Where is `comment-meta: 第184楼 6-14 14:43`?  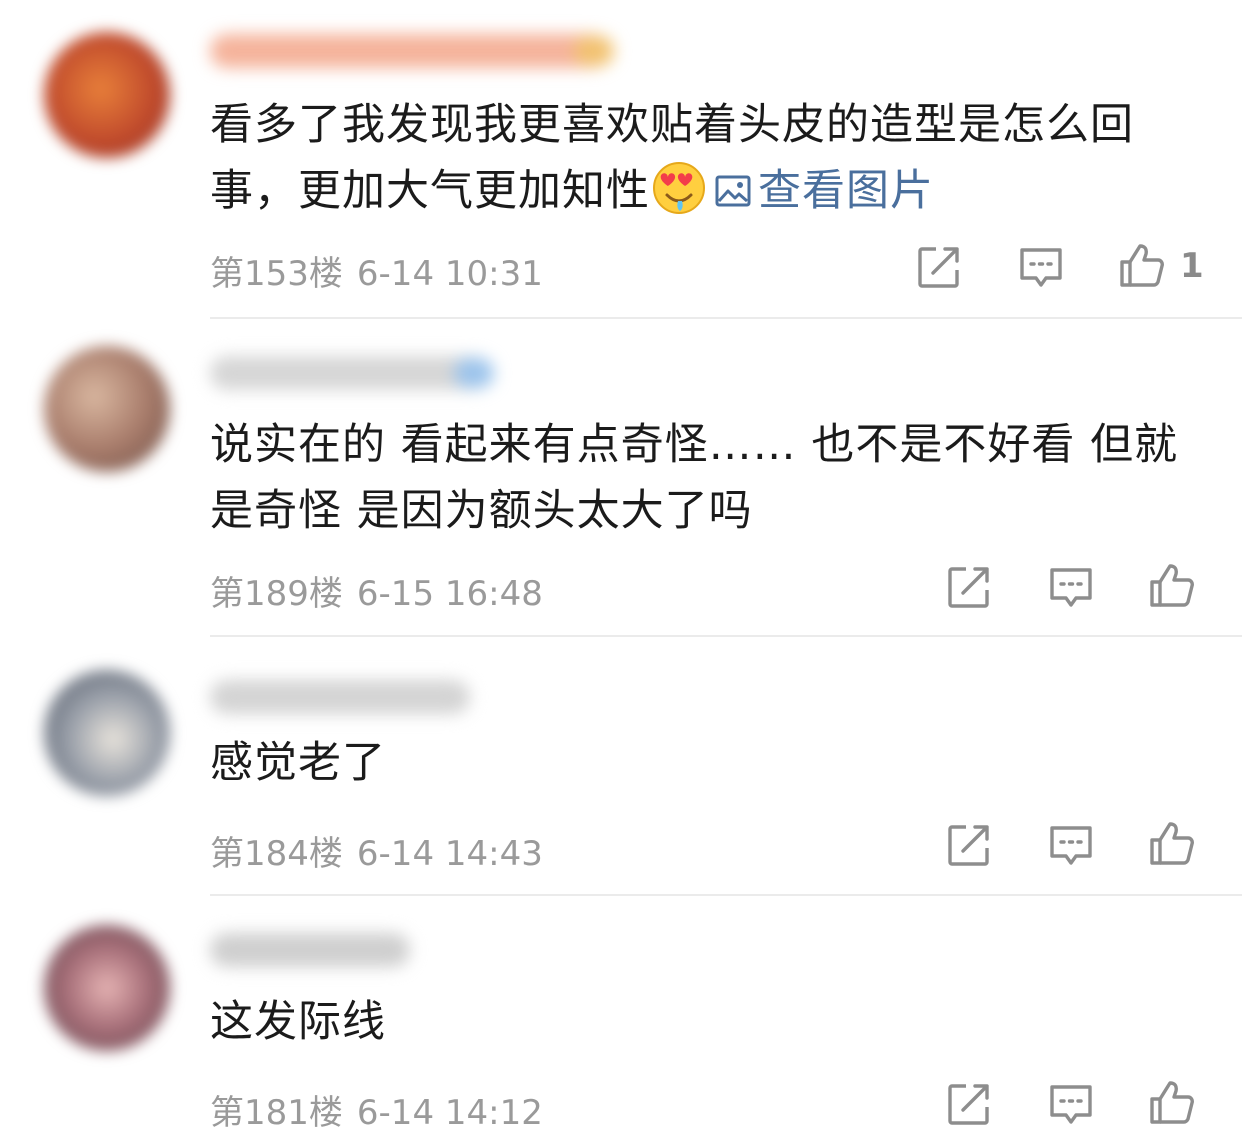
comment-meta: 第184楼 6-14 14:43 is located at coordinates (376, 850).